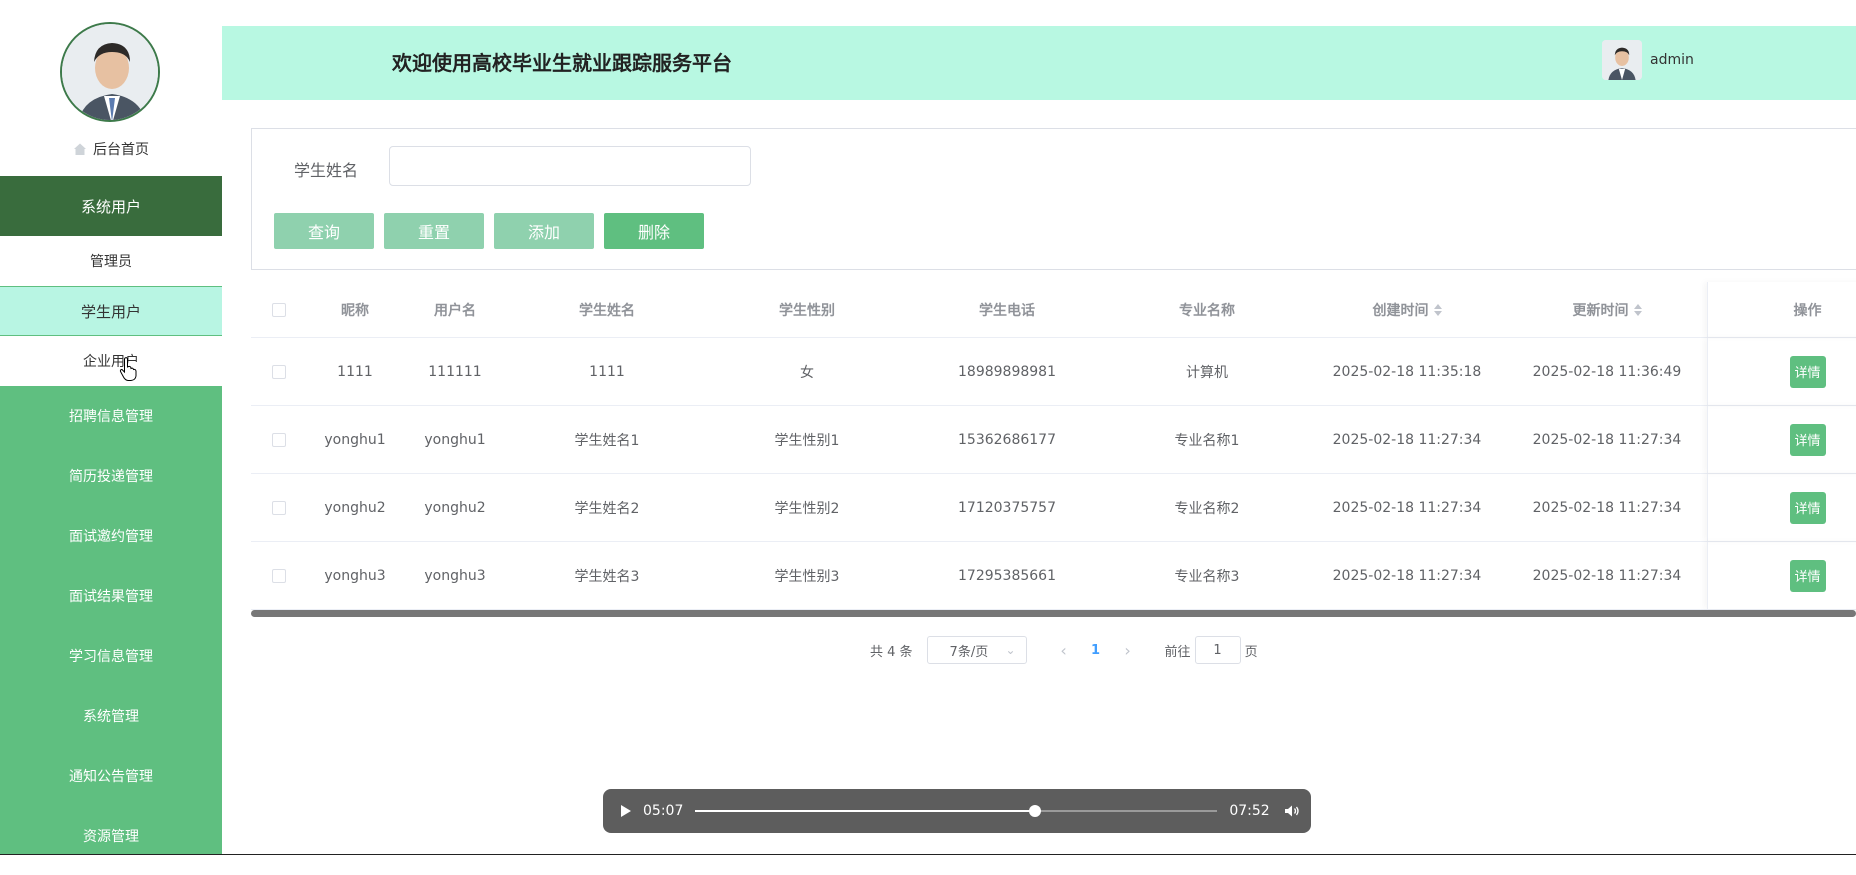 This screenshot has height=875, width=1856. What do you see at coordinates (1177, 652) in the screenshot?
I see `goto-prefix: 前往` at bounding box center [1177, 652].